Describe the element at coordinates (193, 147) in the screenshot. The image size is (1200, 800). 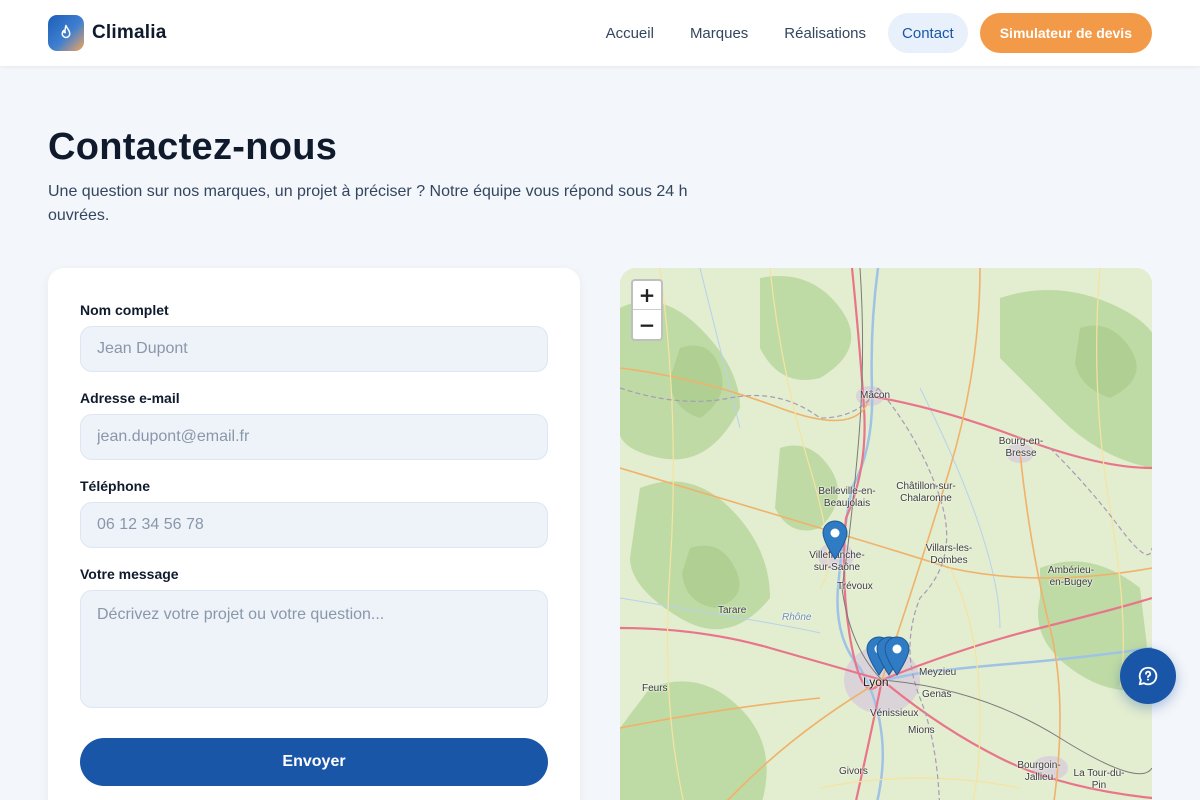
I see `page-title: Contactez-nous` at that location.